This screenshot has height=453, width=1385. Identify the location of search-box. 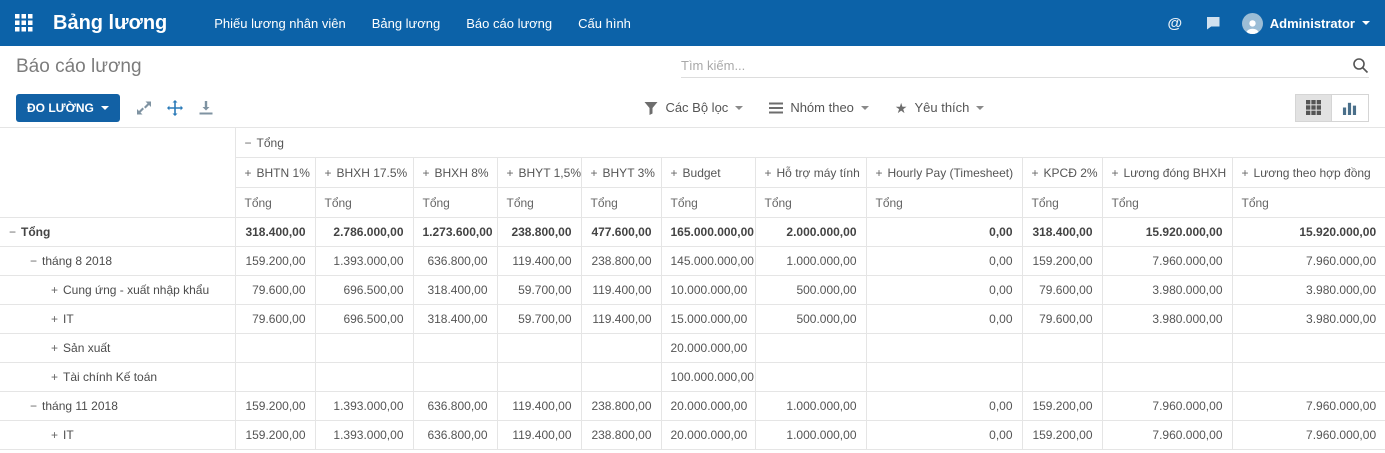
(1025, 67).